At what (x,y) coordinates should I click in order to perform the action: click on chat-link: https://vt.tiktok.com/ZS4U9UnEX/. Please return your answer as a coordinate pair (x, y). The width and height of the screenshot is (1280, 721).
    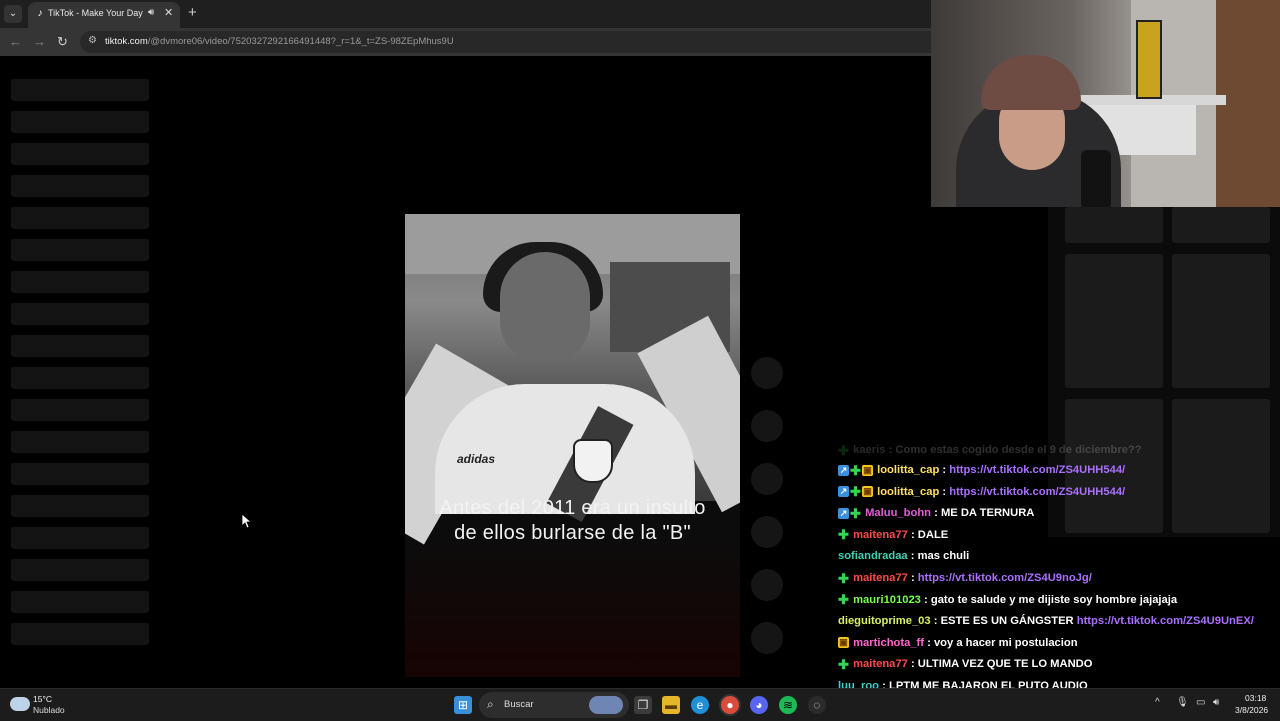
    Looking at the image, I should click on (1165, 621).